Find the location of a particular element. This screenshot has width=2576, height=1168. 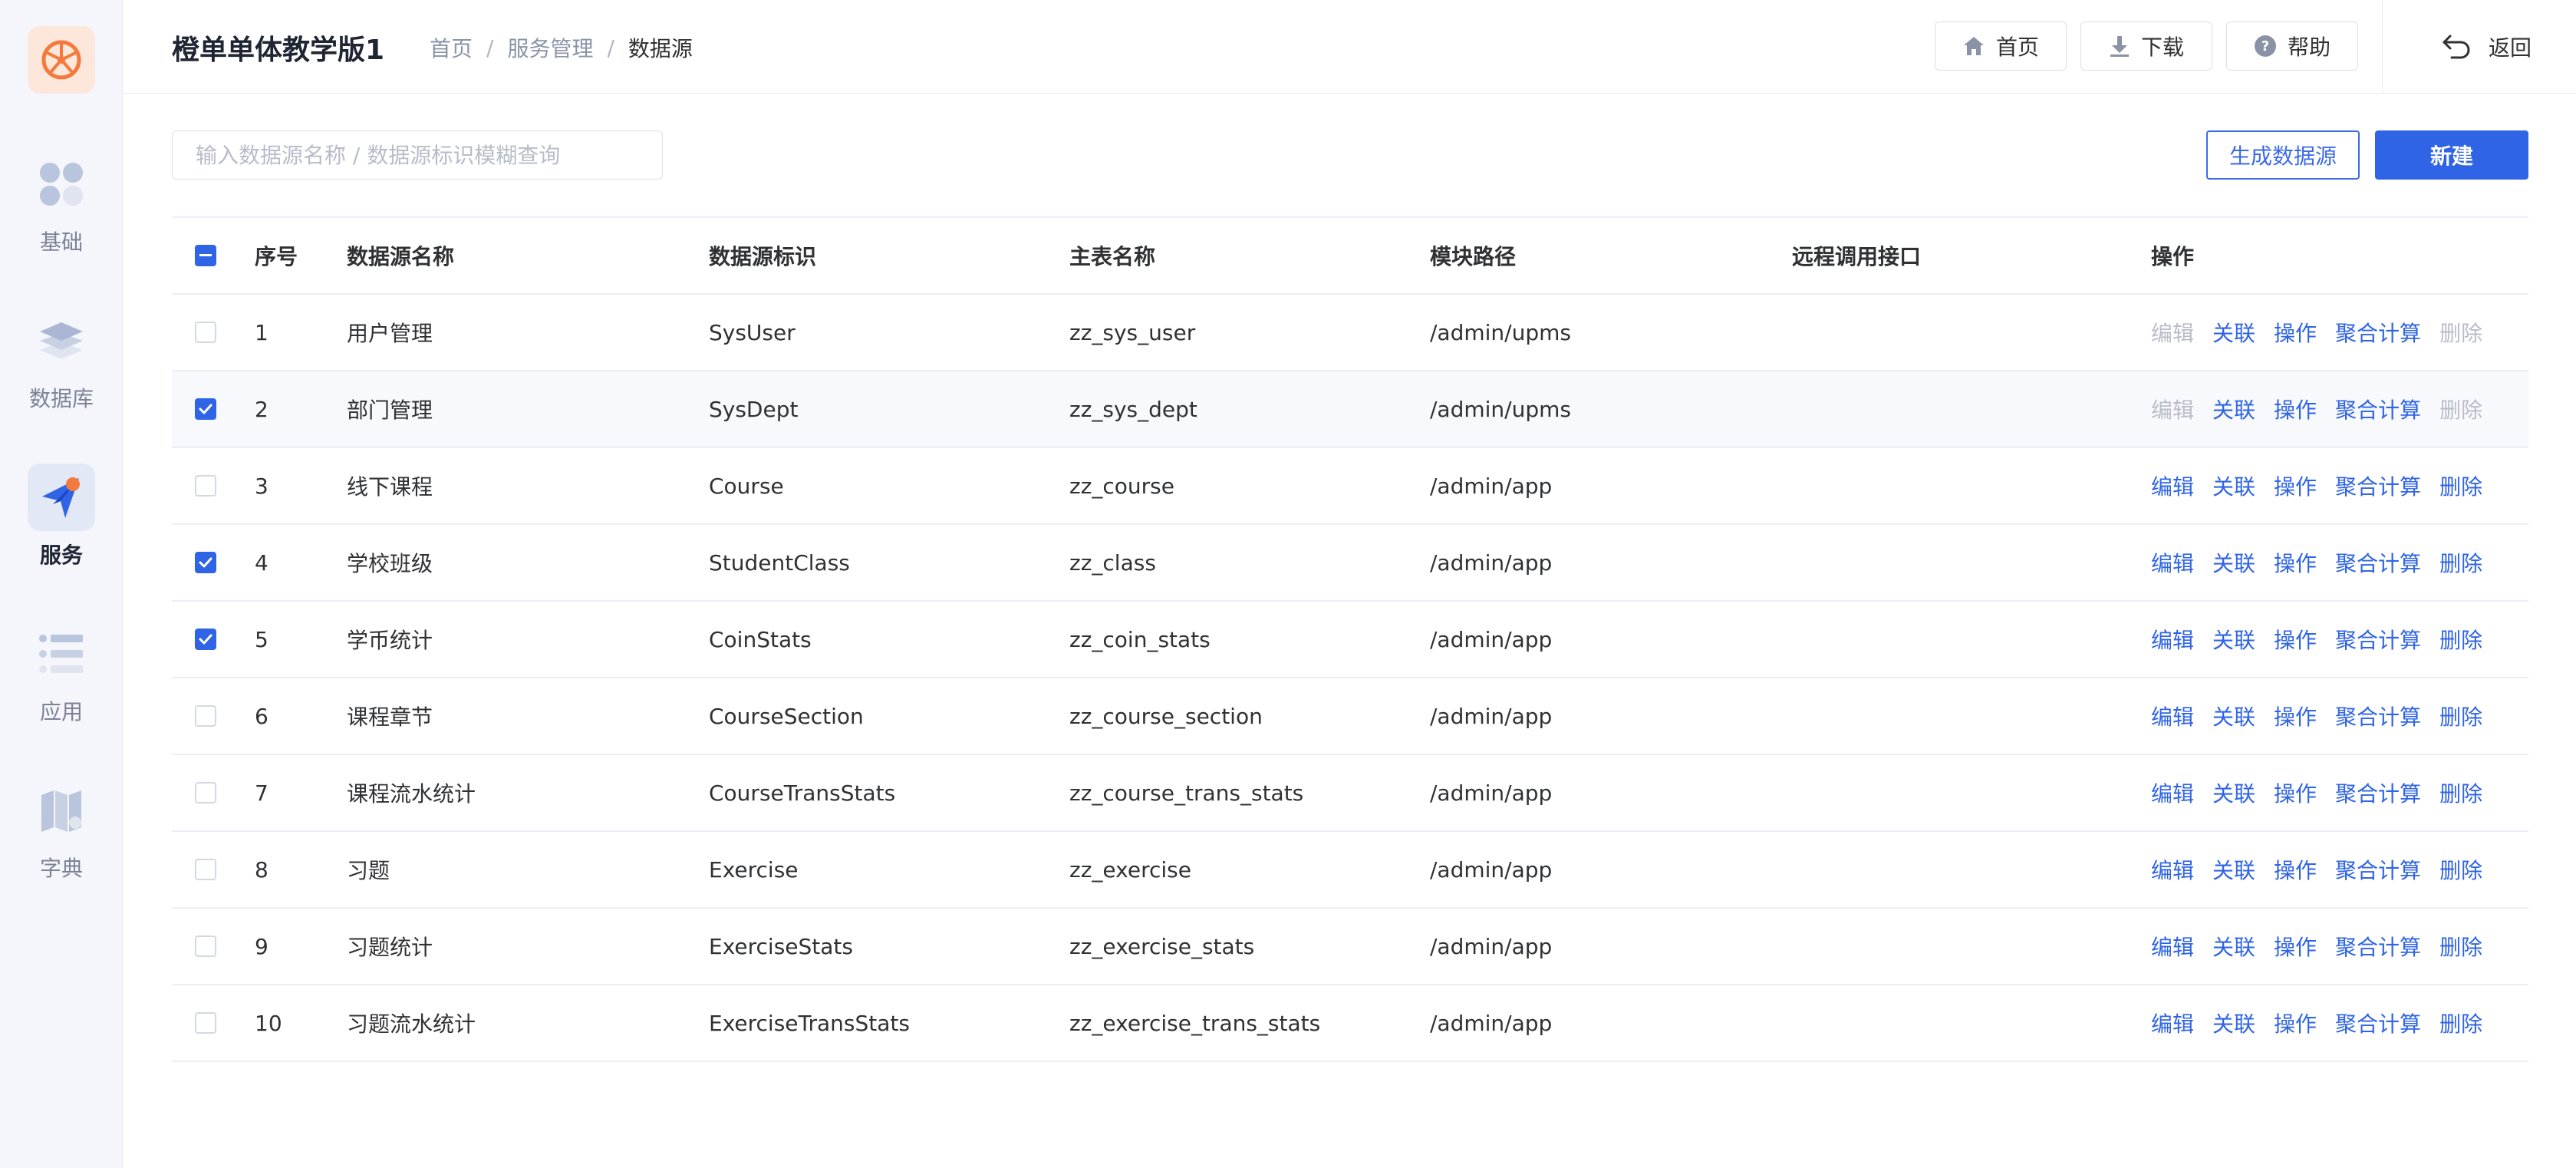

search-input is located at coordinates (417, 155).